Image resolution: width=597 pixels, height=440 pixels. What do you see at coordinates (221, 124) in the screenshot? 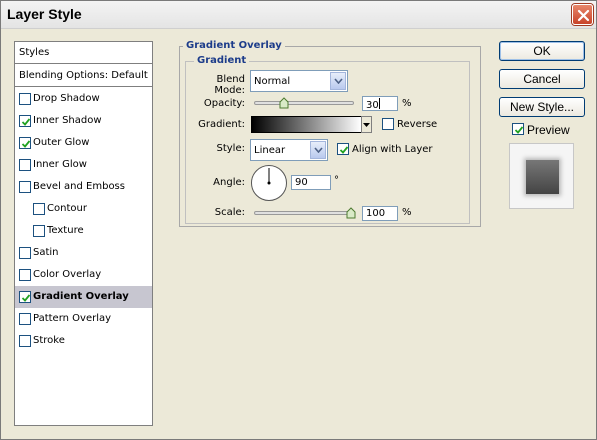
I see `gradient-label: Gradient:` at bounding box center [221, 124].